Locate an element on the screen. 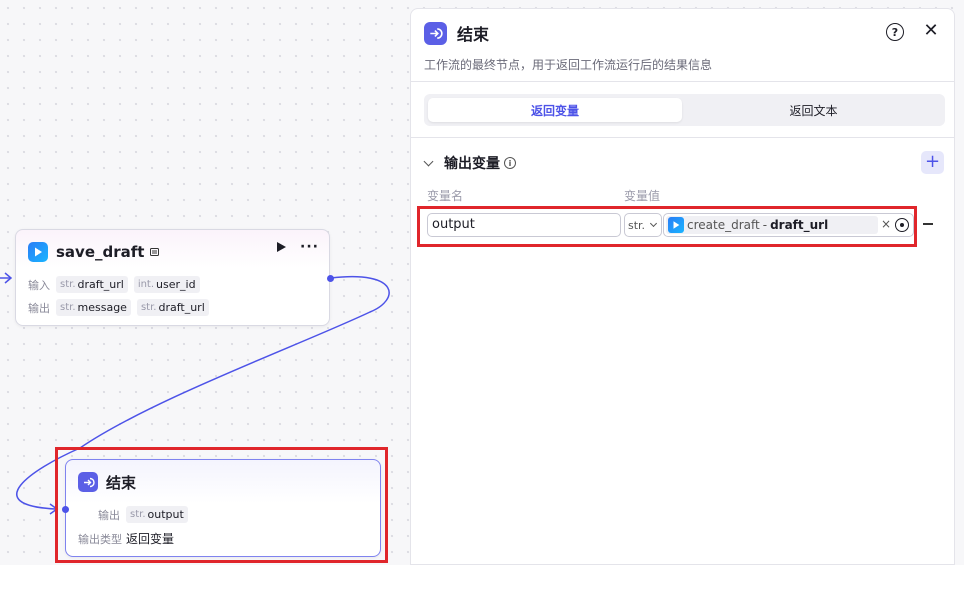  reference-chip: create_draft - draft_url is located at coordinates (772, 225).